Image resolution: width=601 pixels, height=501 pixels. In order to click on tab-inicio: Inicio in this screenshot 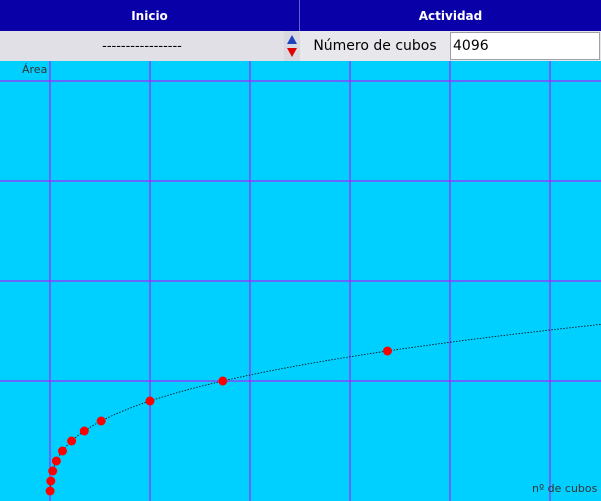, I will do `click(150, 15)`.